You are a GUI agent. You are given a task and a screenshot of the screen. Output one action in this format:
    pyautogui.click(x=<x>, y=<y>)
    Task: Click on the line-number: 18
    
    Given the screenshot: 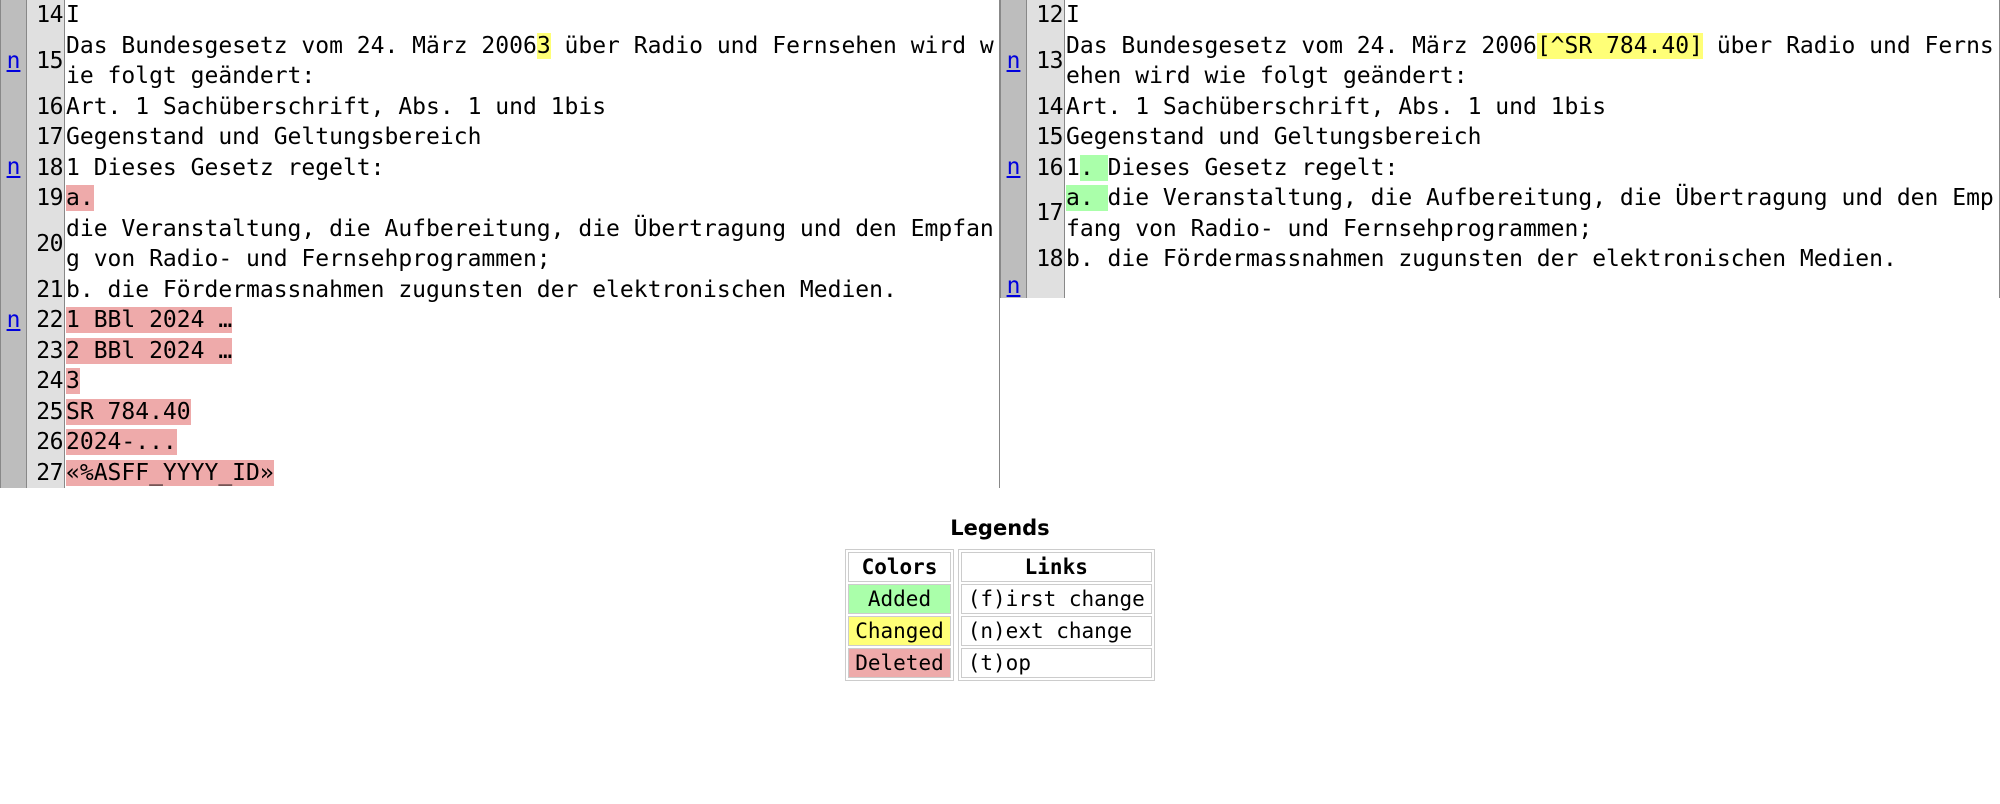 What is the action you would take?
    pyautogui.click(x=1046, y=259)
    